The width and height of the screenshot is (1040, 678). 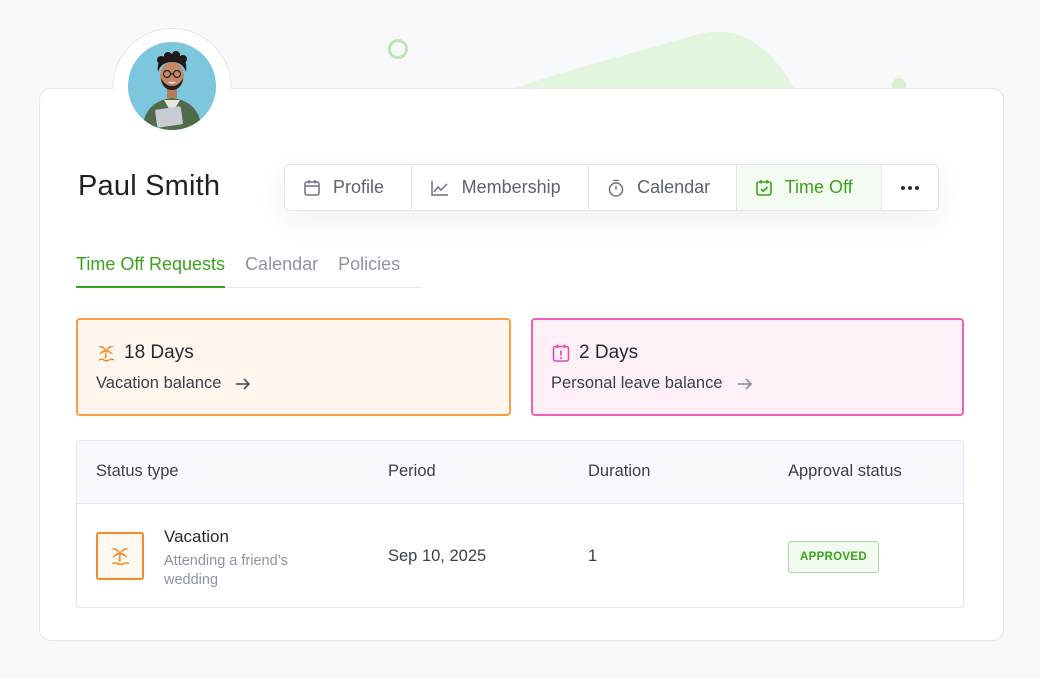 I want to click on subtab-calendar: Calendar, so click(x=281, y=270).